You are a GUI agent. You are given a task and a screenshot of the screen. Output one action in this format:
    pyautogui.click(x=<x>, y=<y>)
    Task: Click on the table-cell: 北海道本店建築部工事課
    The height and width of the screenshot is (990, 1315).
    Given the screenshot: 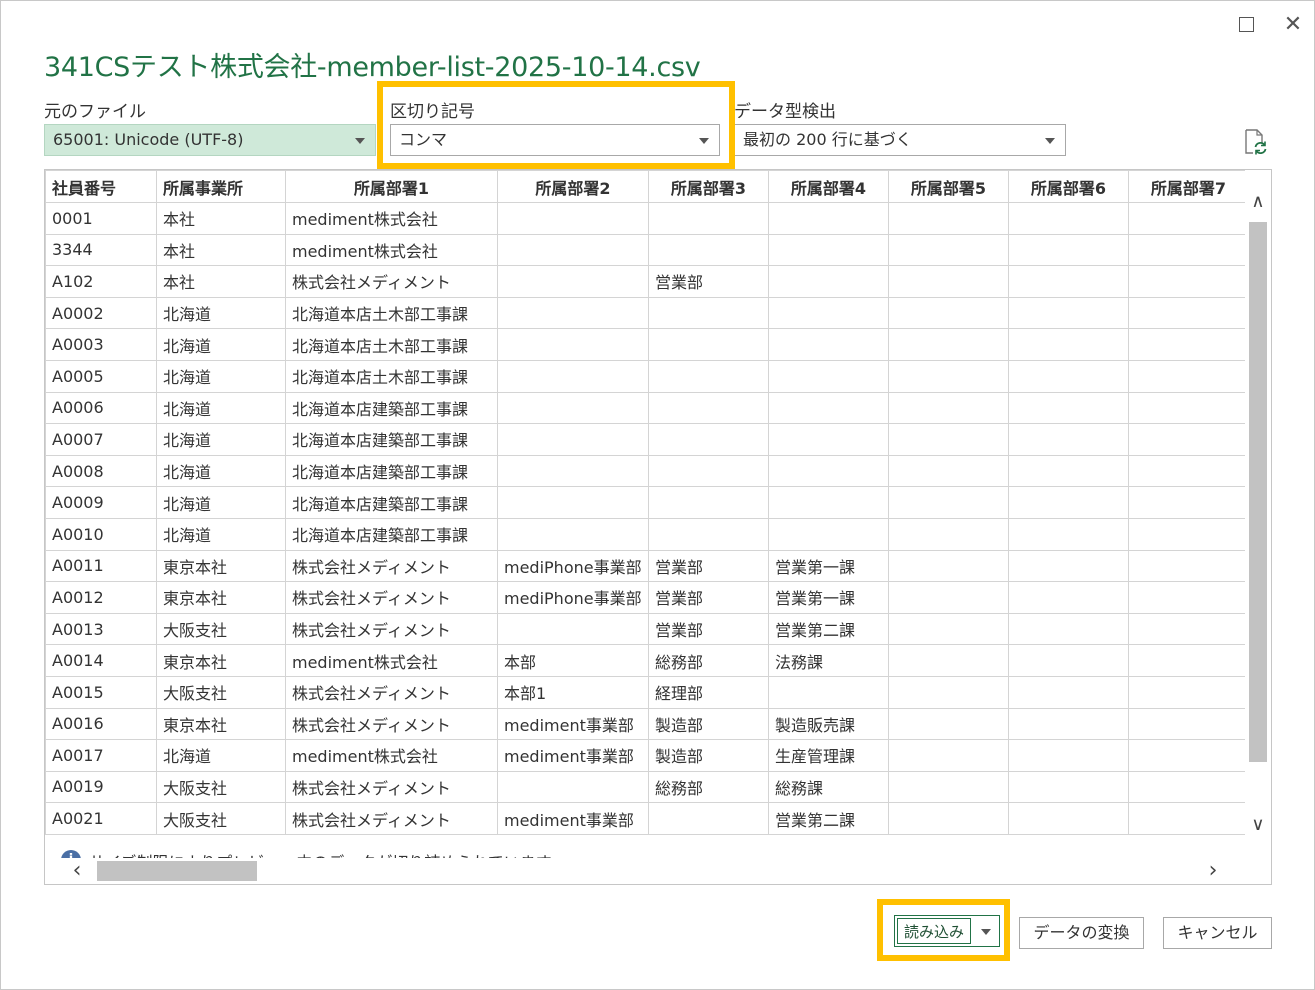 What is the action you would take?
    pyautogui.click(x=391, y=534)
    